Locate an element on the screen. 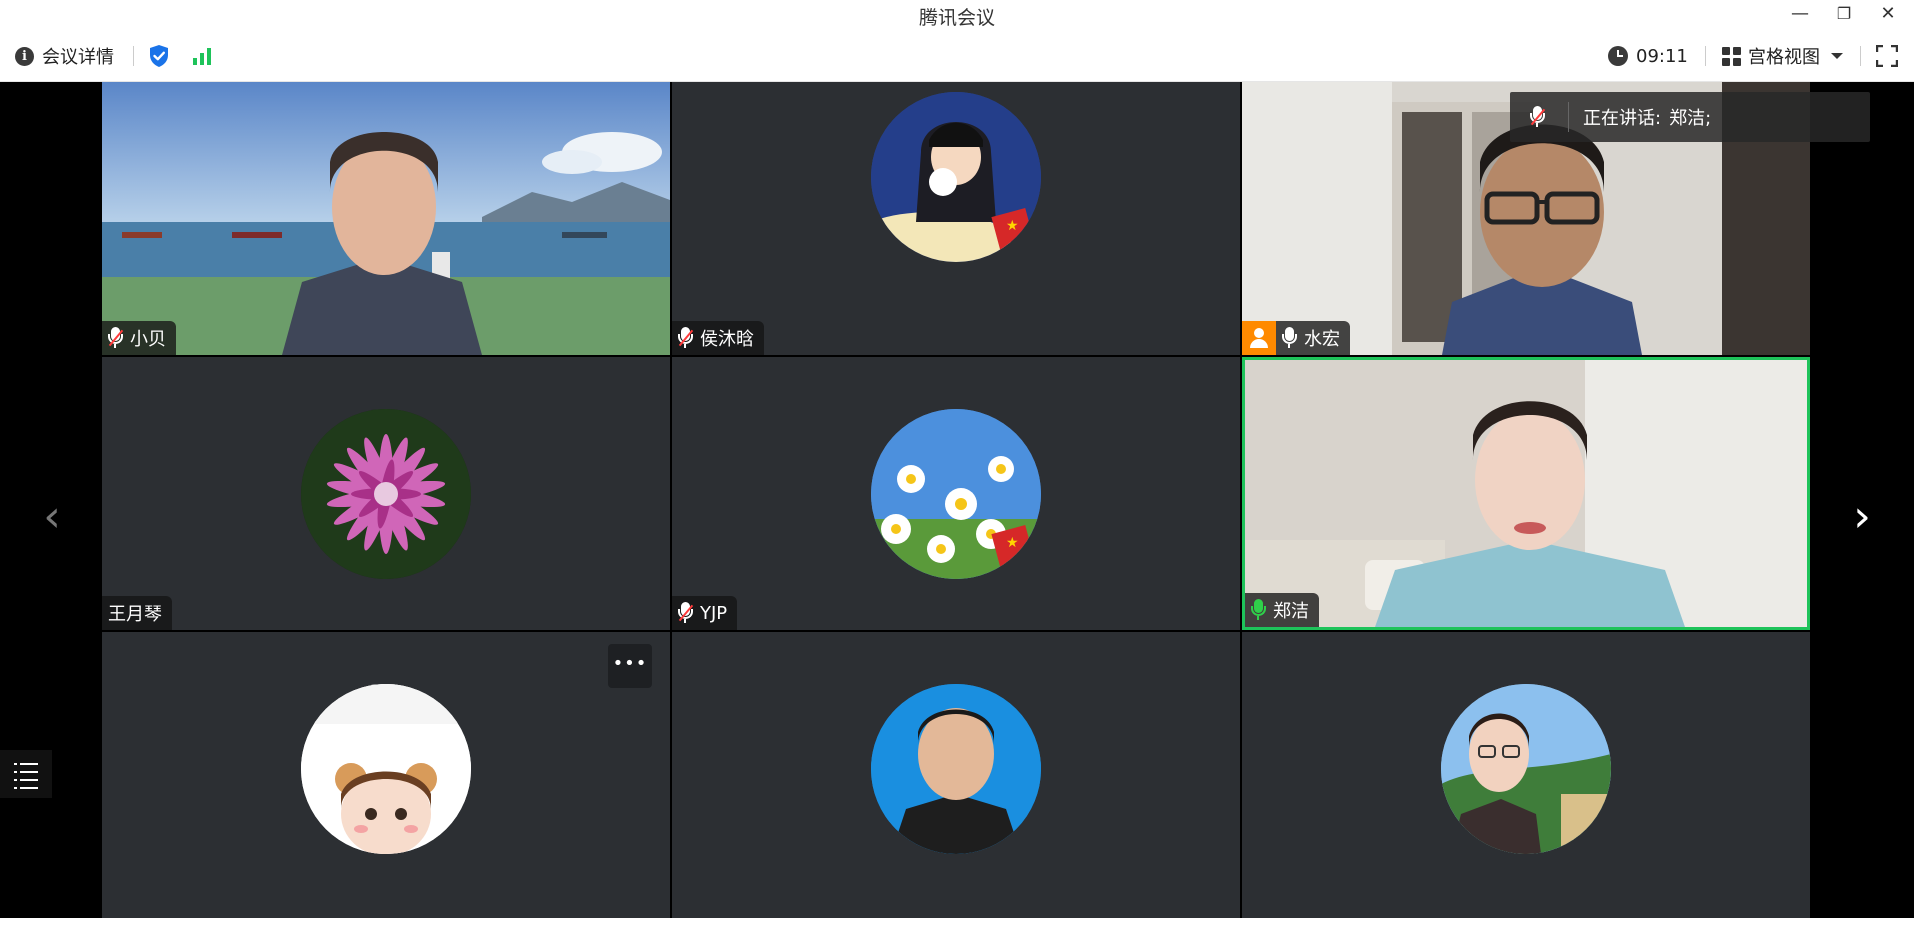 The height and width of the screenshot is (925, 1914). title-bar: 腾讯会议 — ❐ ✕ is located at coordinates (957, 15).